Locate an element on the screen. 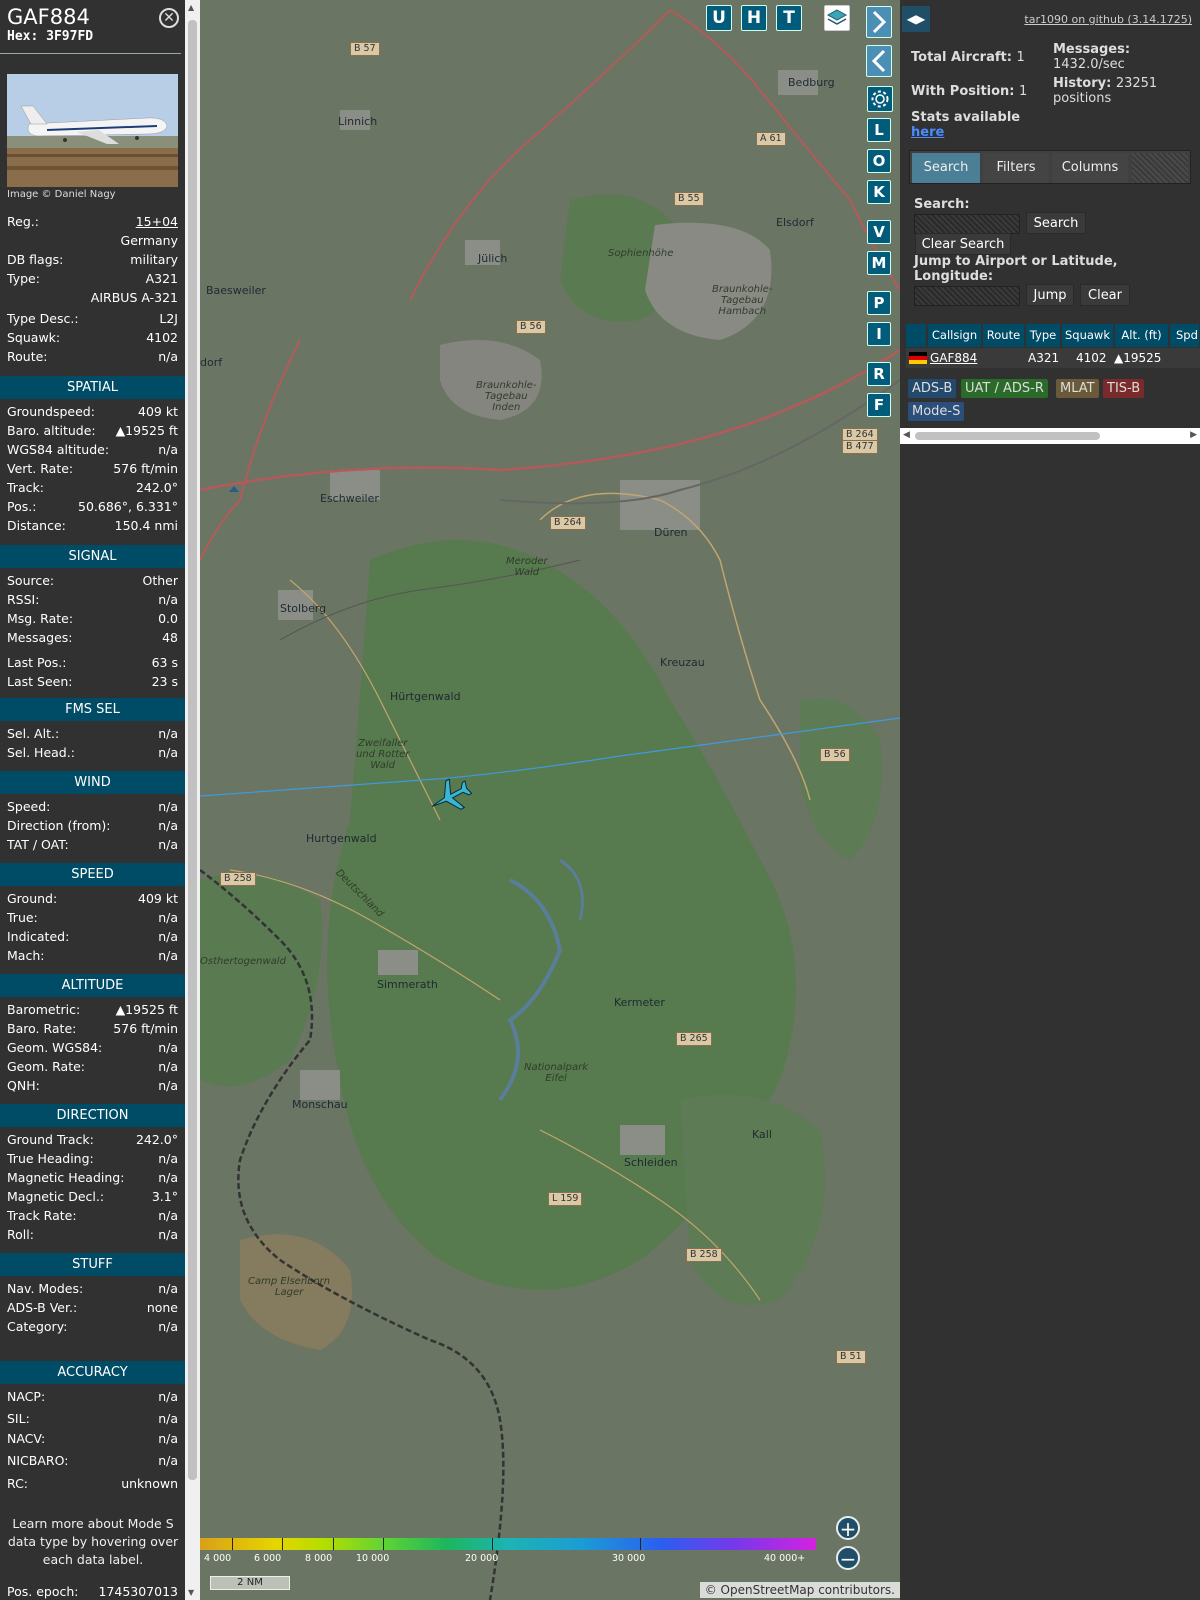 The image size is (1200, 1600). map-attribution: © OpenStreetMap contributors. is located at coordinates (799, 1590).